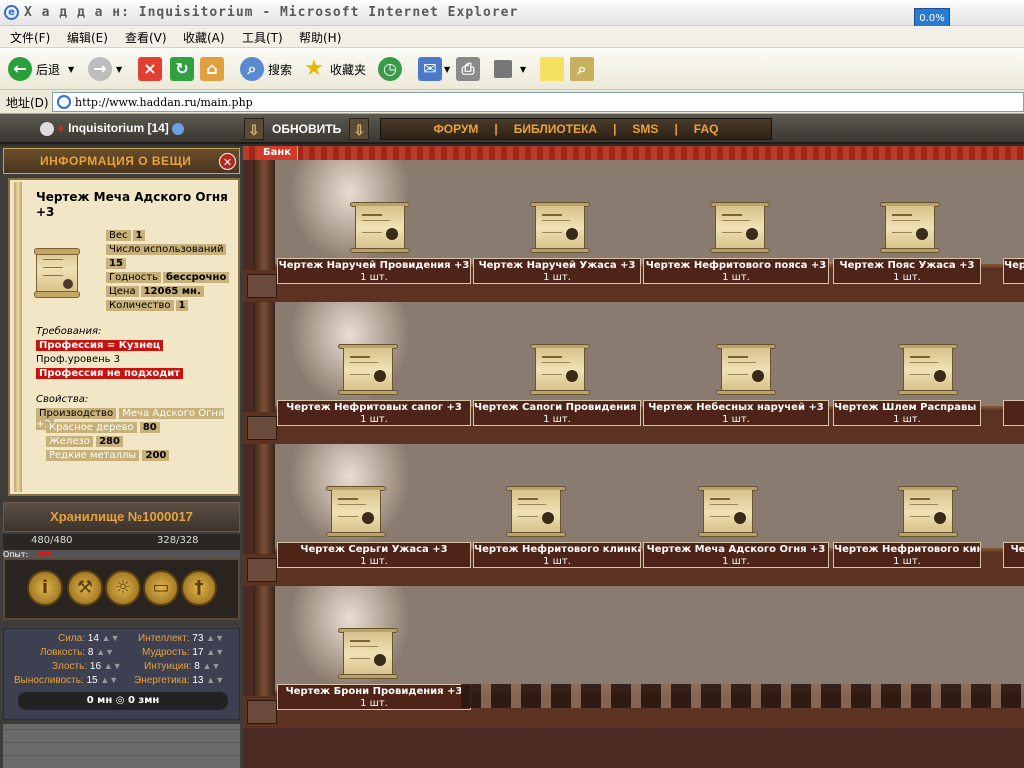  I want to click on menu-favorites: 收藏(A), so click(204, 37).